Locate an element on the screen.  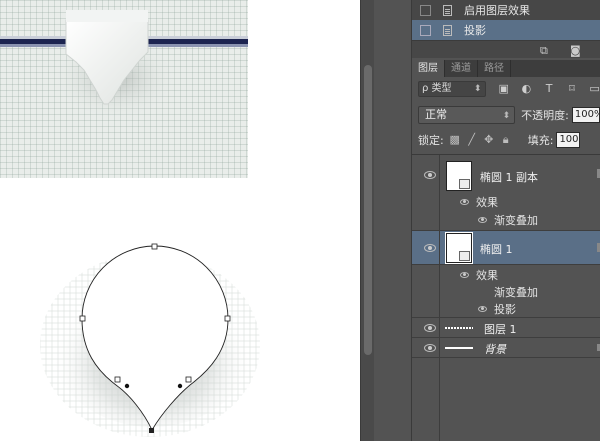
type-filter-icon: T is located at coordinates (549, 88).